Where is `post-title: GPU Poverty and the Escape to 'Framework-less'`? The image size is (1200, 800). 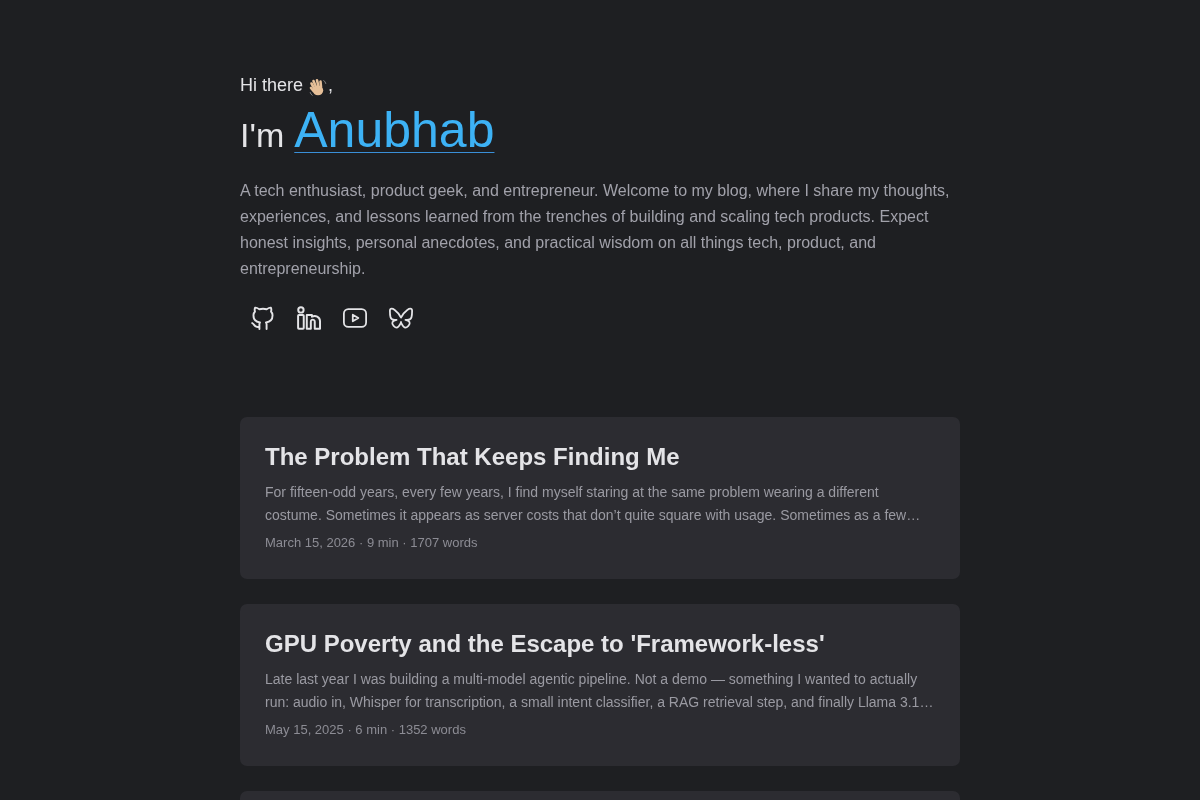
post-title: GPU Poverty and the Escape to 'Framework-less' is located at coordinates (545, 644).